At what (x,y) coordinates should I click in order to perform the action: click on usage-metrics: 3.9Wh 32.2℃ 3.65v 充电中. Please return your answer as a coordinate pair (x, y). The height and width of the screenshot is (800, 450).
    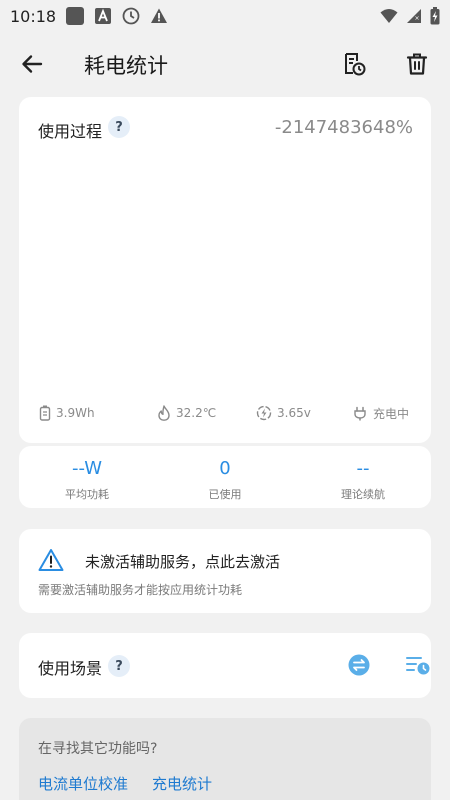
    Looking at the image, I should click on (229, 416).